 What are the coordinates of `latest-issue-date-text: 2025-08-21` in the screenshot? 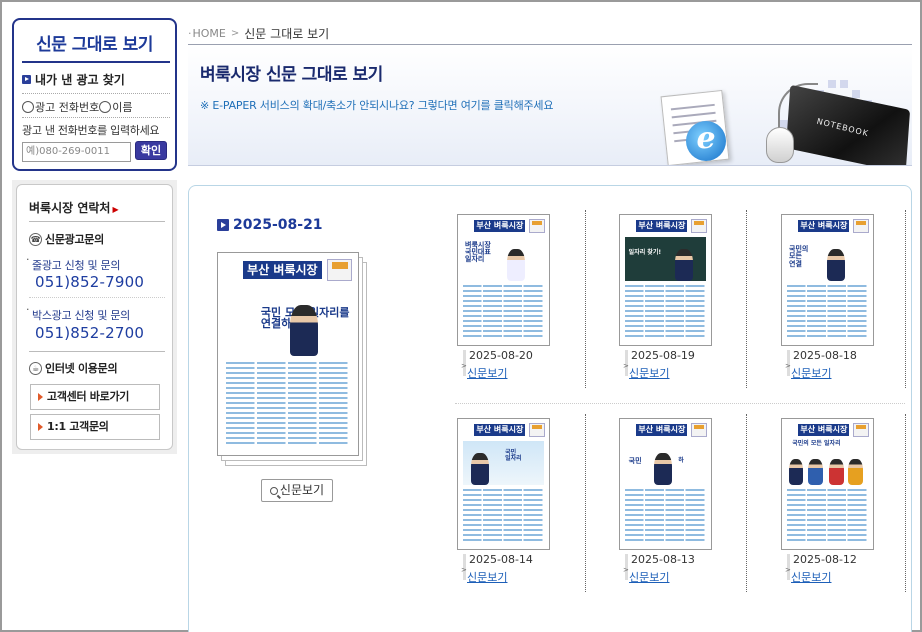 It's located at (278, 225).